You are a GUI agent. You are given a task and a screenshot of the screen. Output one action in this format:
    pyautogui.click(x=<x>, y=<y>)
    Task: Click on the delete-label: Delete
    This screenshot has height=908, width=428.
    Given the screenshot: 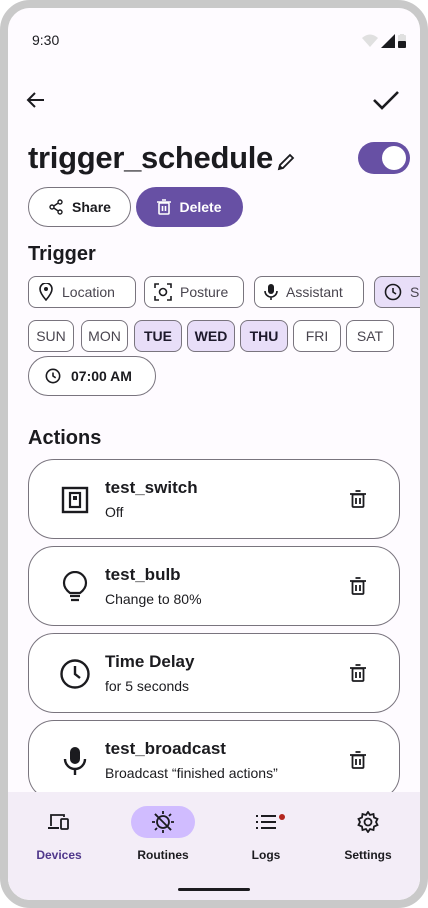 What is the action you would take?
    pyautogui.click(x=200, y=207)
    